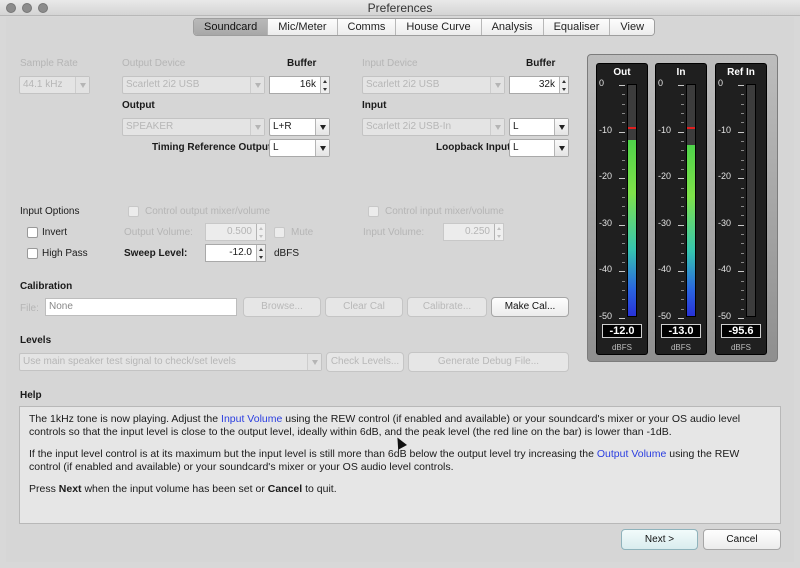 This screenshot has height=568, width=800. Describe the element at coordinates (541, 63) in the screenshot. I see `input-buffer-label: Buffer` at that location.